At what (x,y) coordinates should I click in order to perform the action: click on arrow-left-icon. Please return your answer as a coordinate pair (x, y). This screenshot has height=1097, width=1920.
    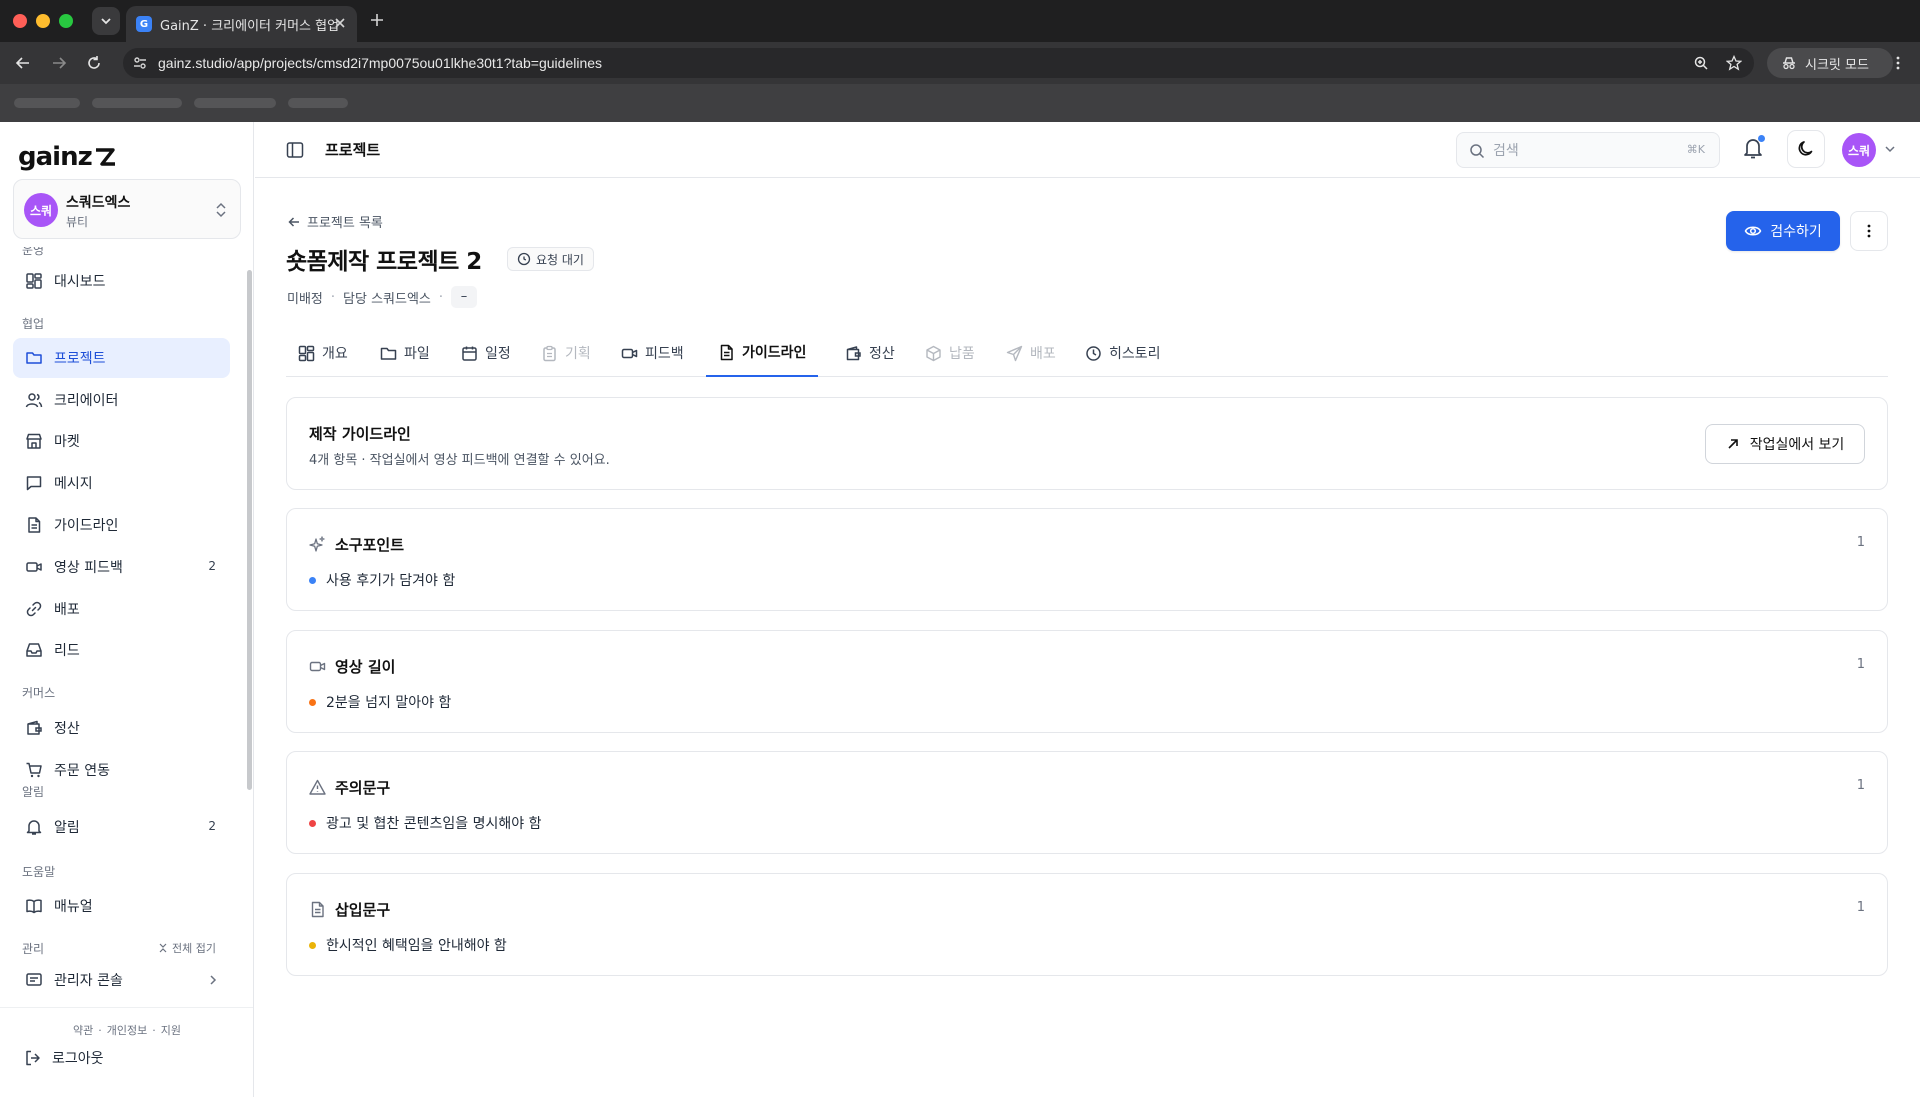
    Looking at the image, I should click on (293, 221).